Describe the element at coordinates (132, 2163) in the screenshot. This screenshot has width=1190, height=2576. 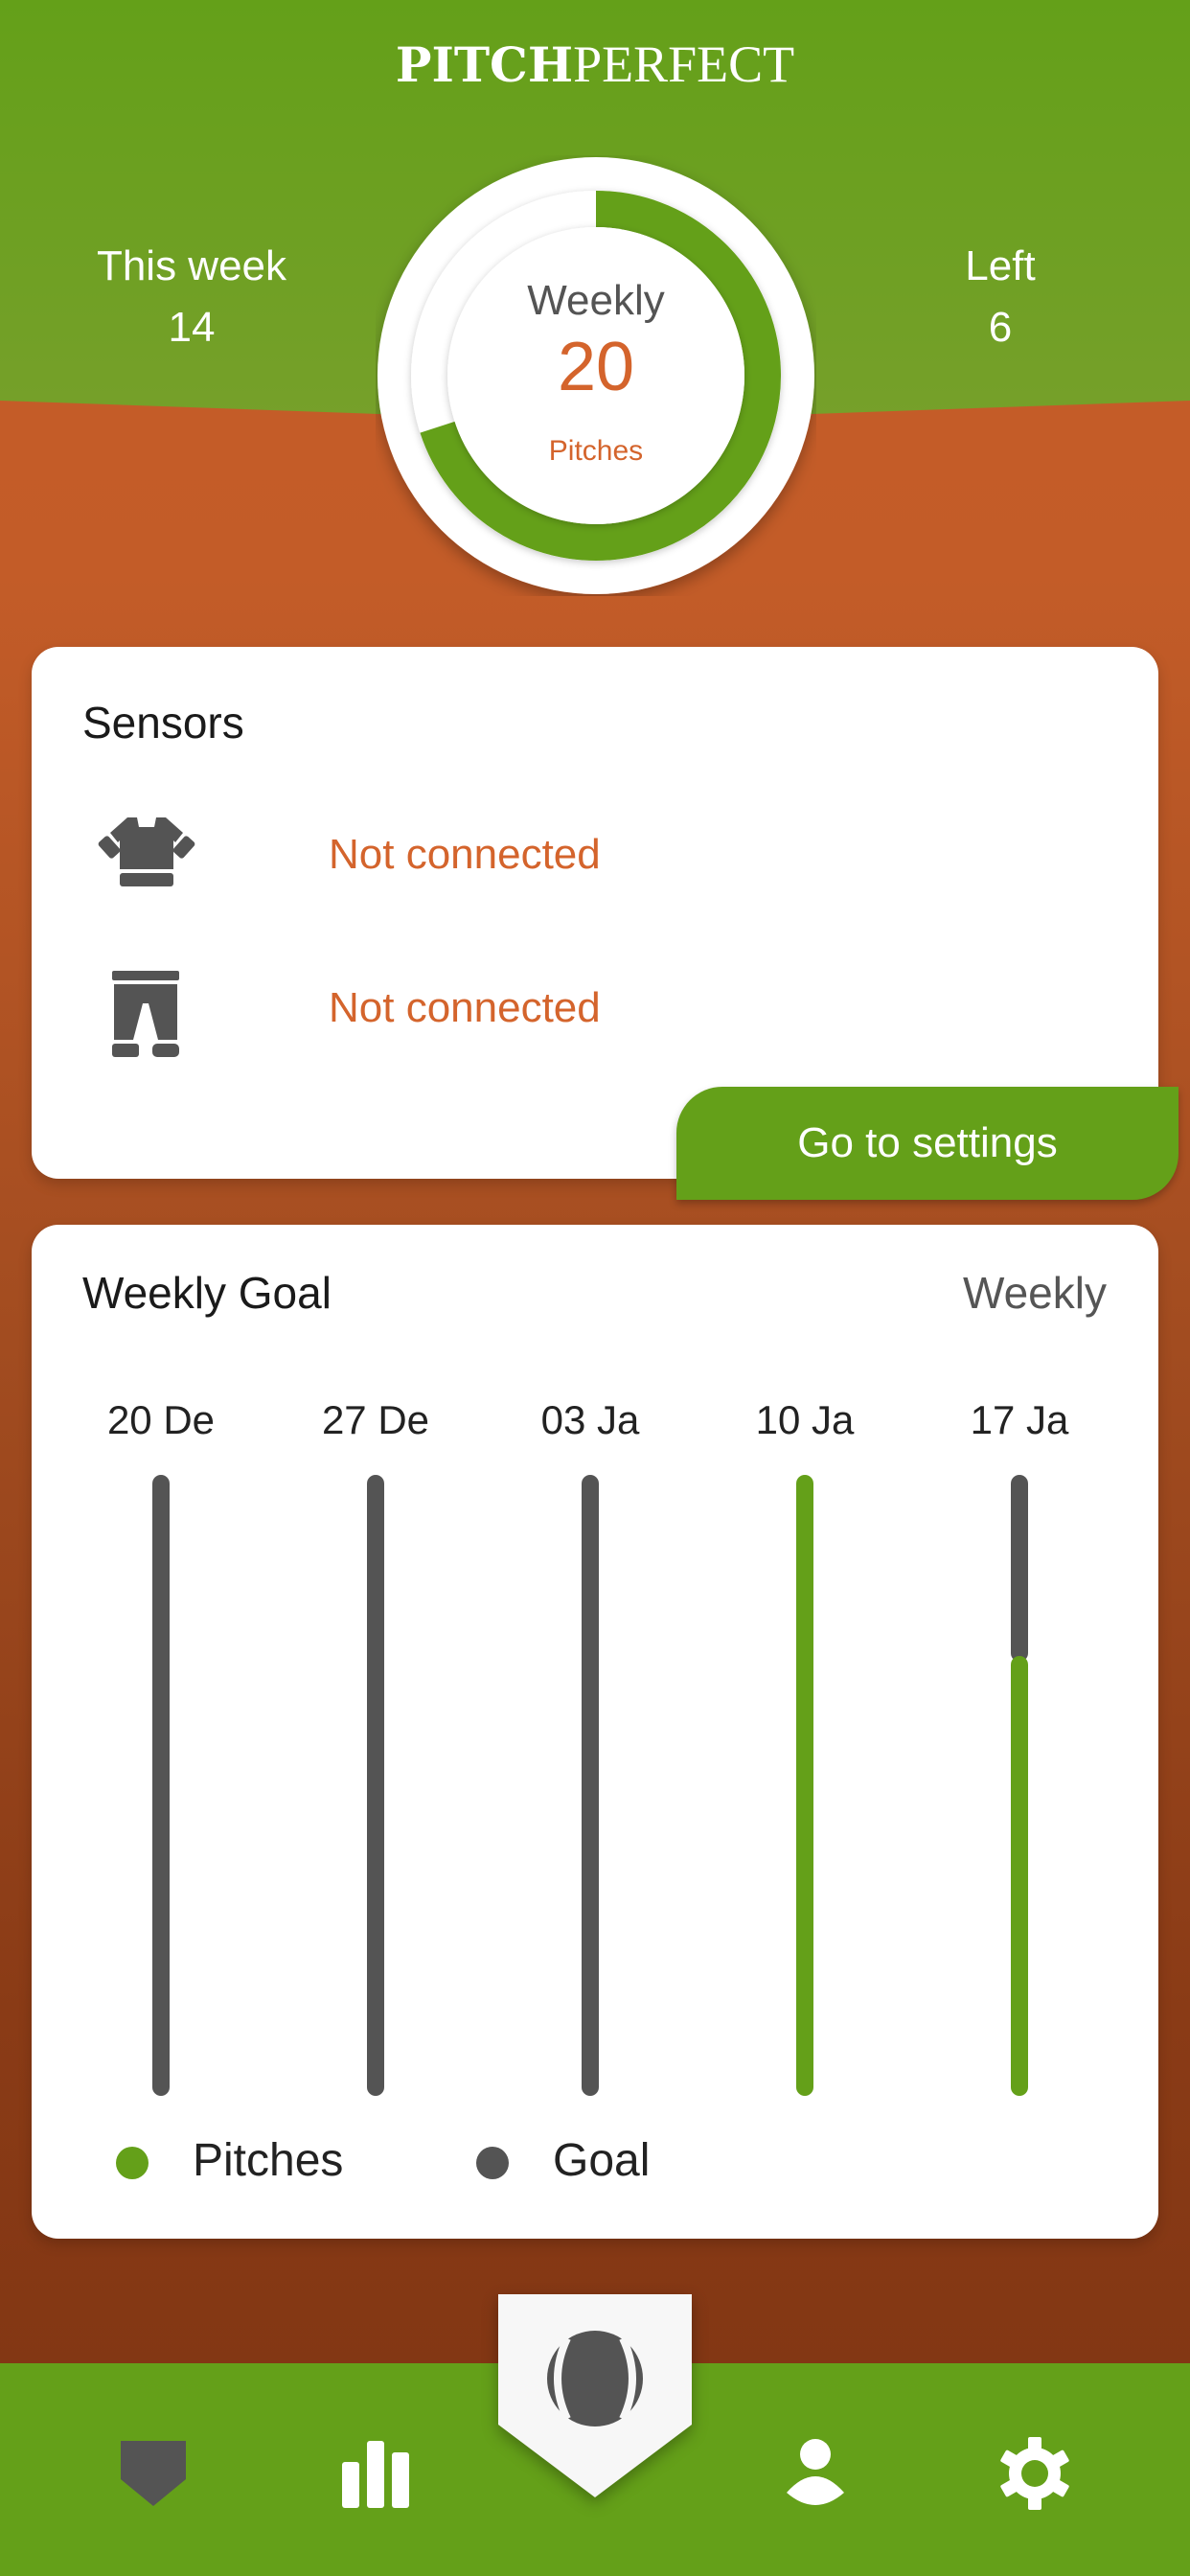
I see `legend-dot-pitches` at that location.